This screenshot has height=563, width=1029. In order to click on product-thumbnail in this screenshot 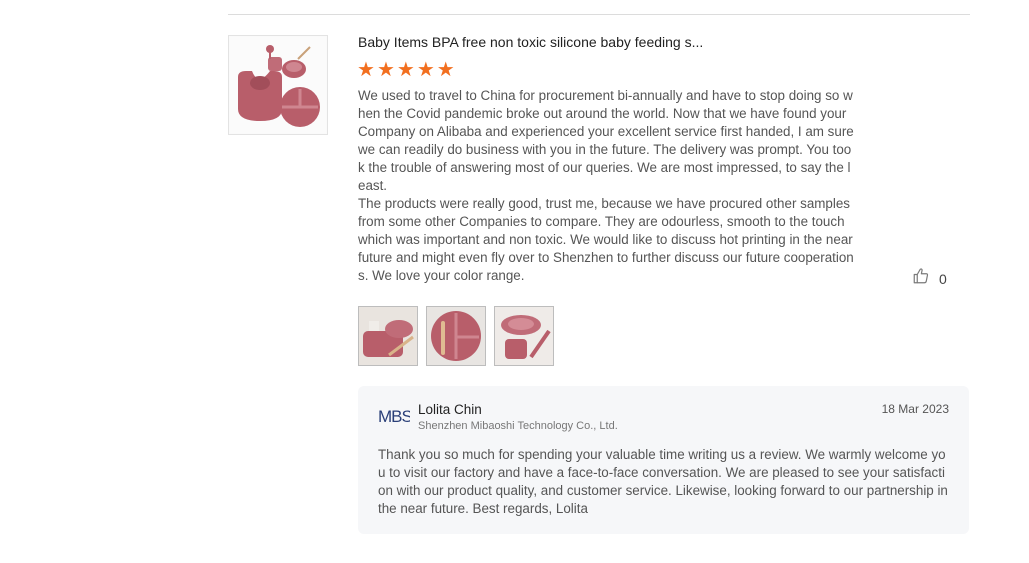, I will do `click(278, 85)`.